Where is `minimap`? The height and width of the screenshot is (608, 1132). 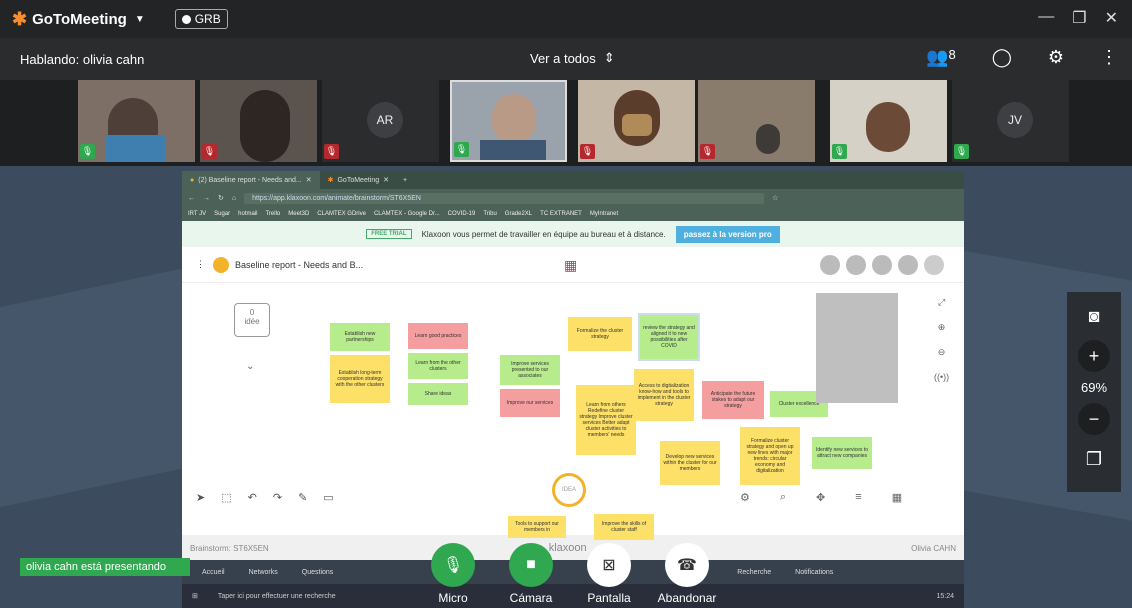
minimap is located at coordinates (857, 348).